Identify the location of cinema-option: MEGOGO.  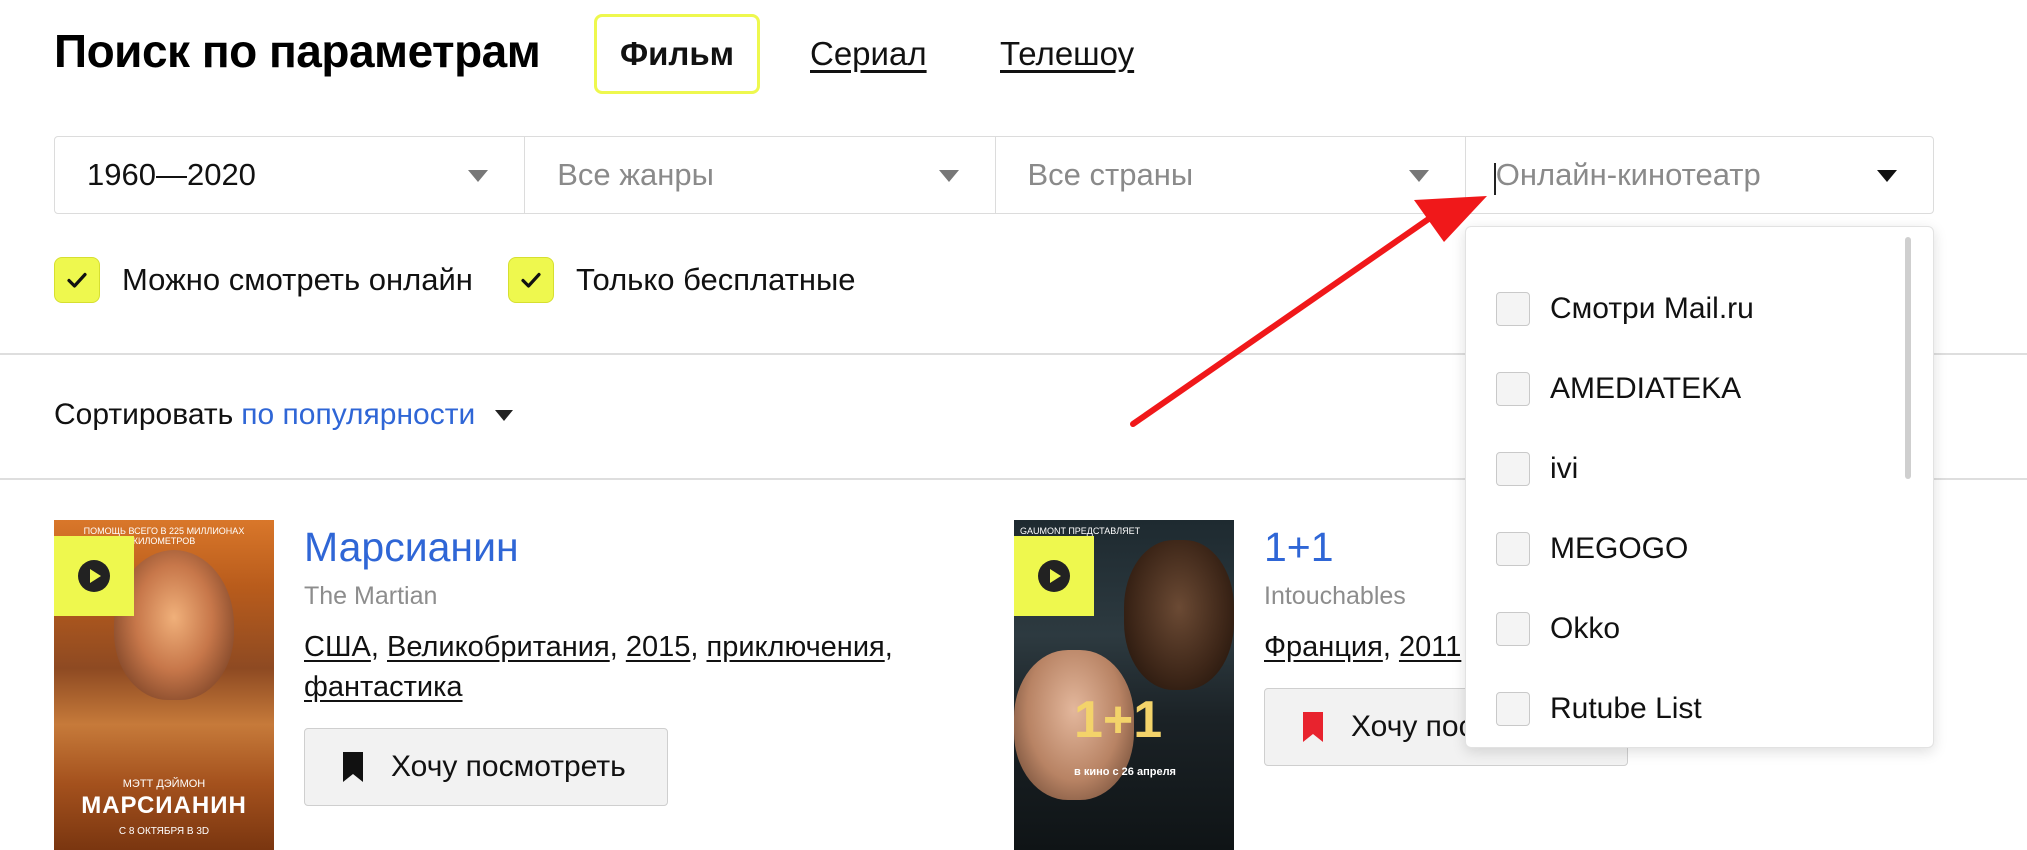
(1592, 549).